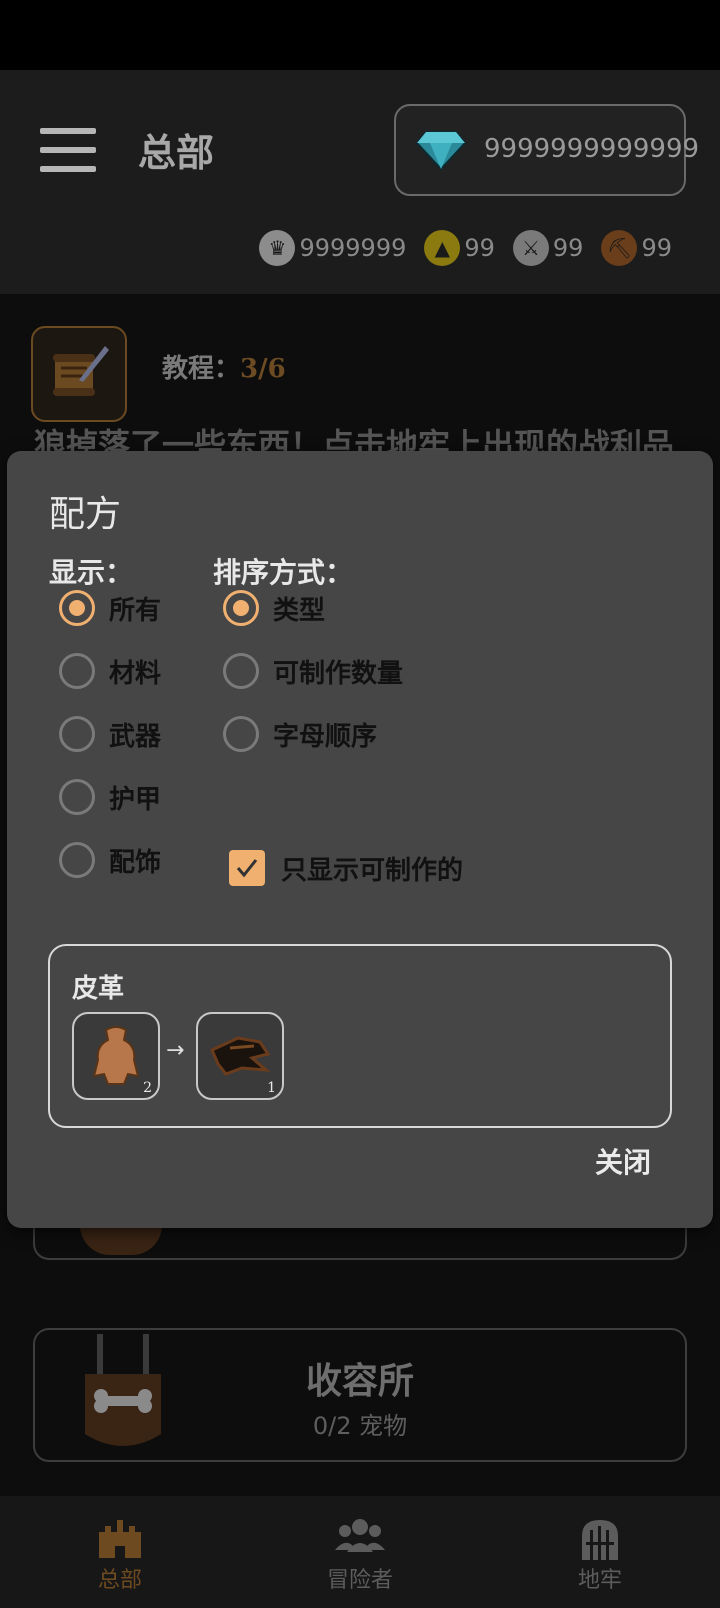 Image resolution: width=720 pixels, height=1608 pixels. I want to click on recipe-input-count: 2, so click(147, 1088).